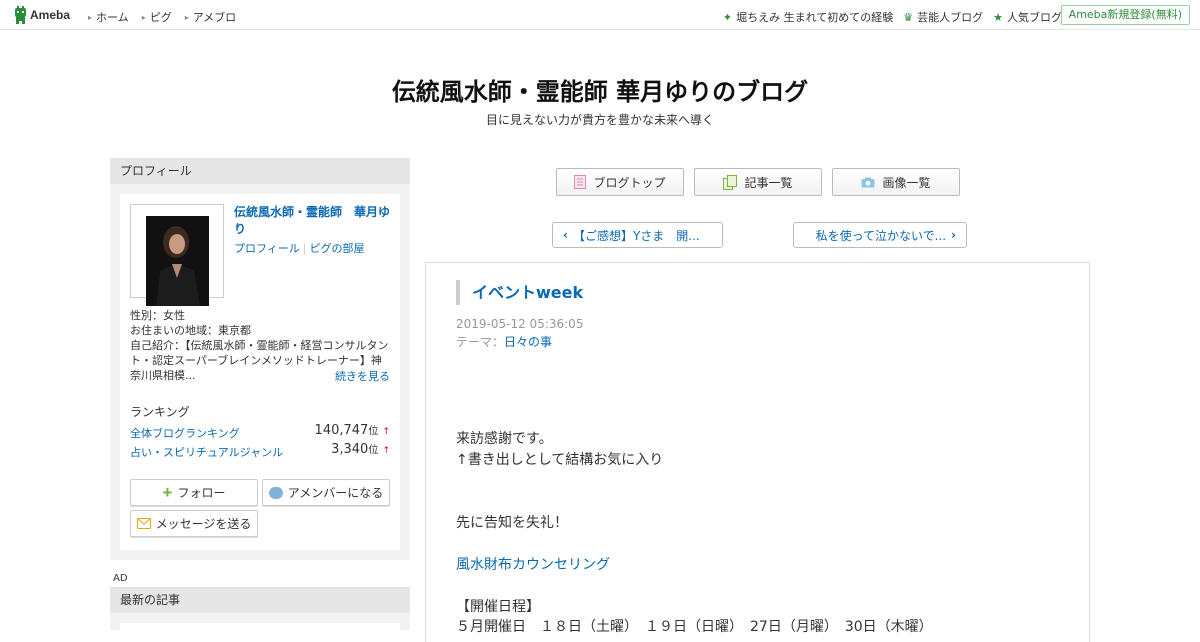  What do you see at coordinates (185, 433) in the screenshot?
I see `ranking-label: 全体ブログランキング` at bounding box center [185, 433].